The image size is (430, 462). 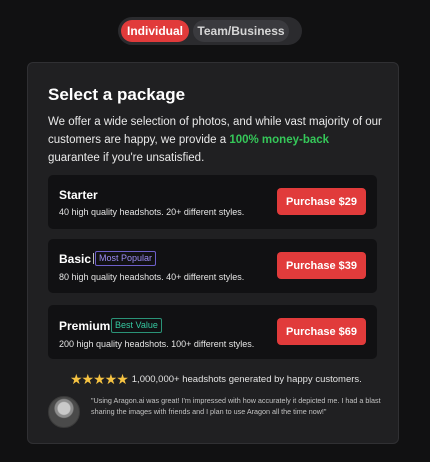 What do you see at coordinates (64, 412) in the screenshot?
I see `avatar` at bounding box center [64, 412].